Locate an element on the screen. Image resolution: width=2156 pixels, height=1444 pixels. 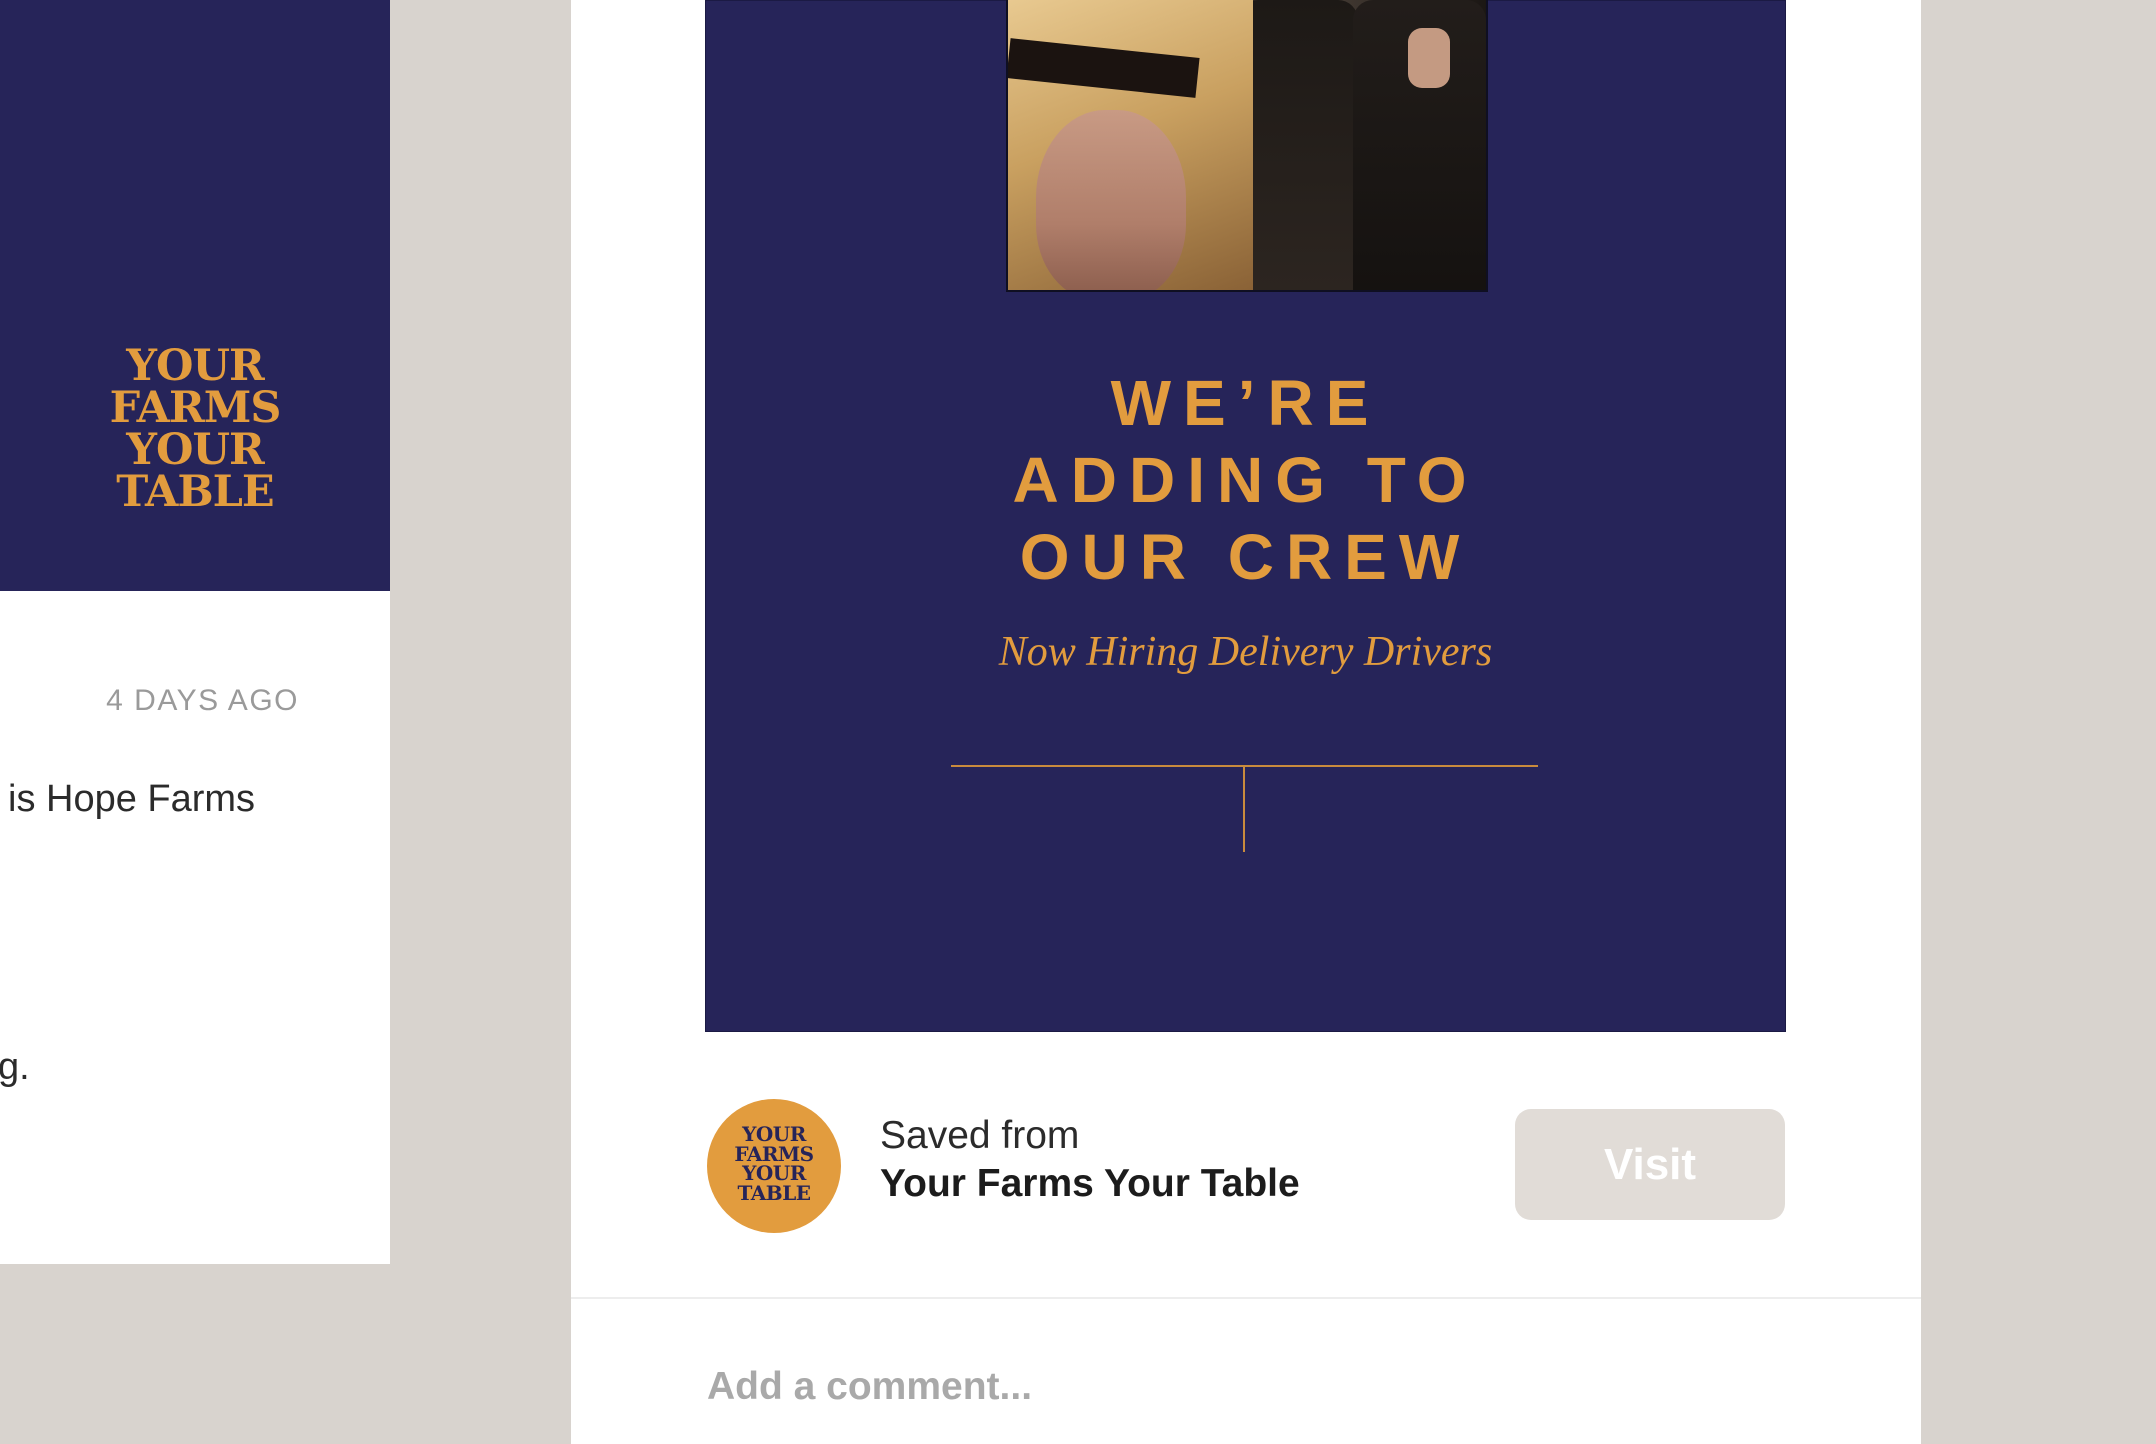
poster-headline: WE’RE ADDING TO OUR CREW is located at coordinates (1245, 480).